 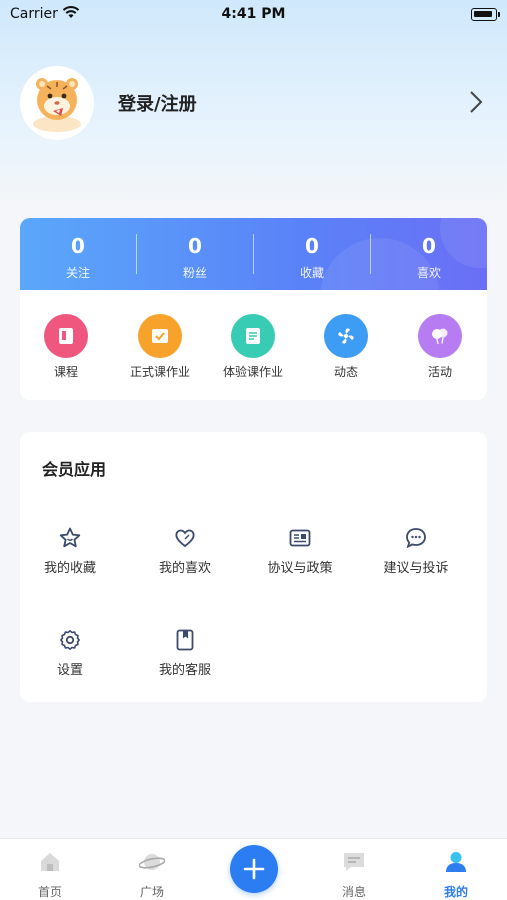 What do you see at coordinates (253, 103) in the screenshot?
I see `profile-header: 登录/注册` at bounding box center [253, 103].